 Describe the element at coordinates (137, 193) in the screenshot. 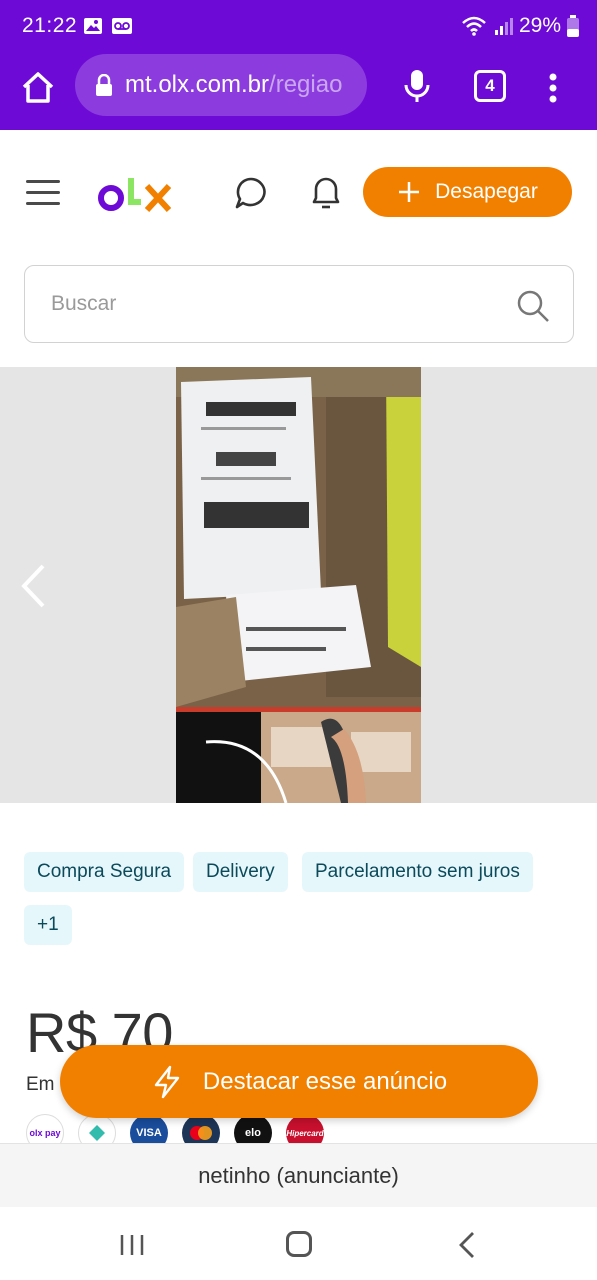

I see `olx-logo` at that location.